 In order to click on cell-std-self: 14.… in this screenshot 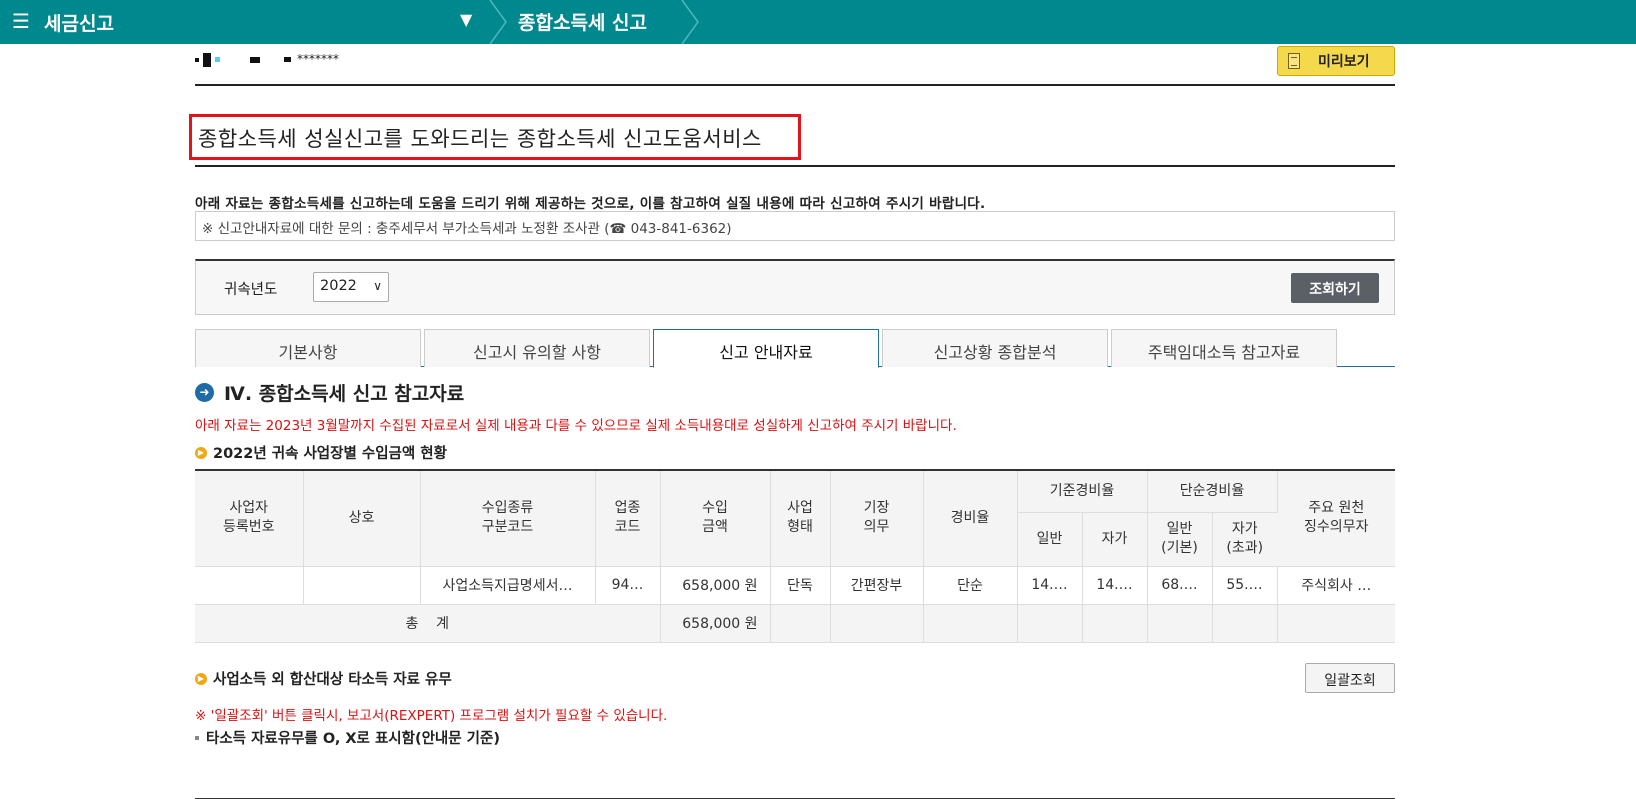, I will do `click(1115, 585)`.